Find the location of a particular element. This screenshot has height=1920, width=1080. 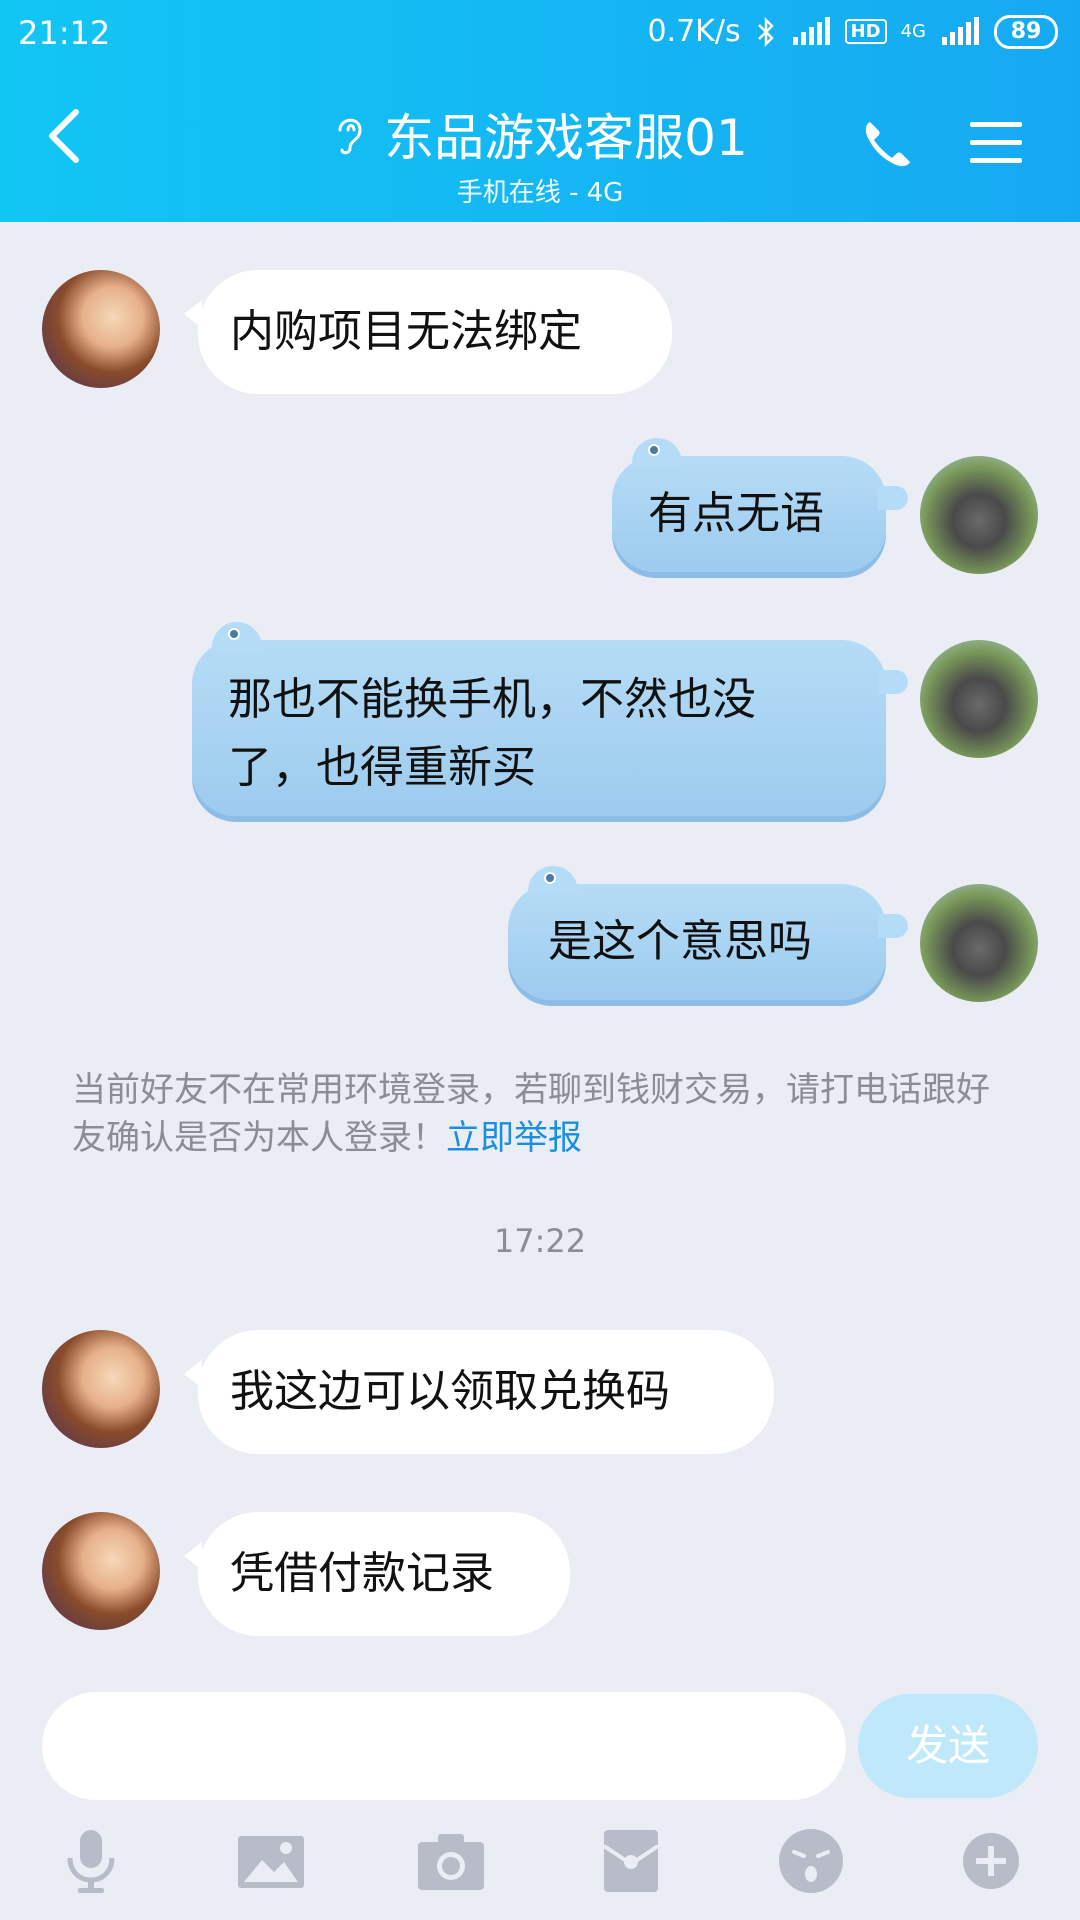

emoji-icon is located at coordinates (811, 1861).